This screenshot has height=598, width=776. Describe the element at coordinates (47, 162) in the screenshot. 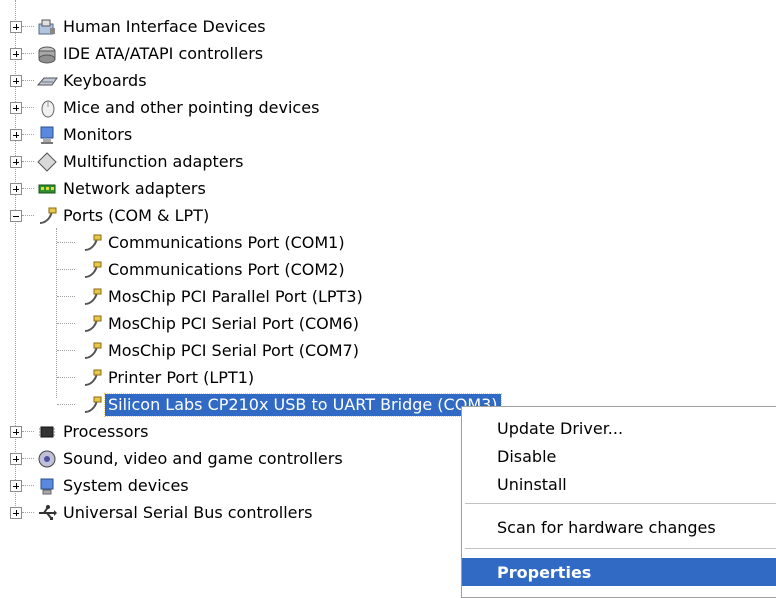

I see `multifunction-icon` at that location.